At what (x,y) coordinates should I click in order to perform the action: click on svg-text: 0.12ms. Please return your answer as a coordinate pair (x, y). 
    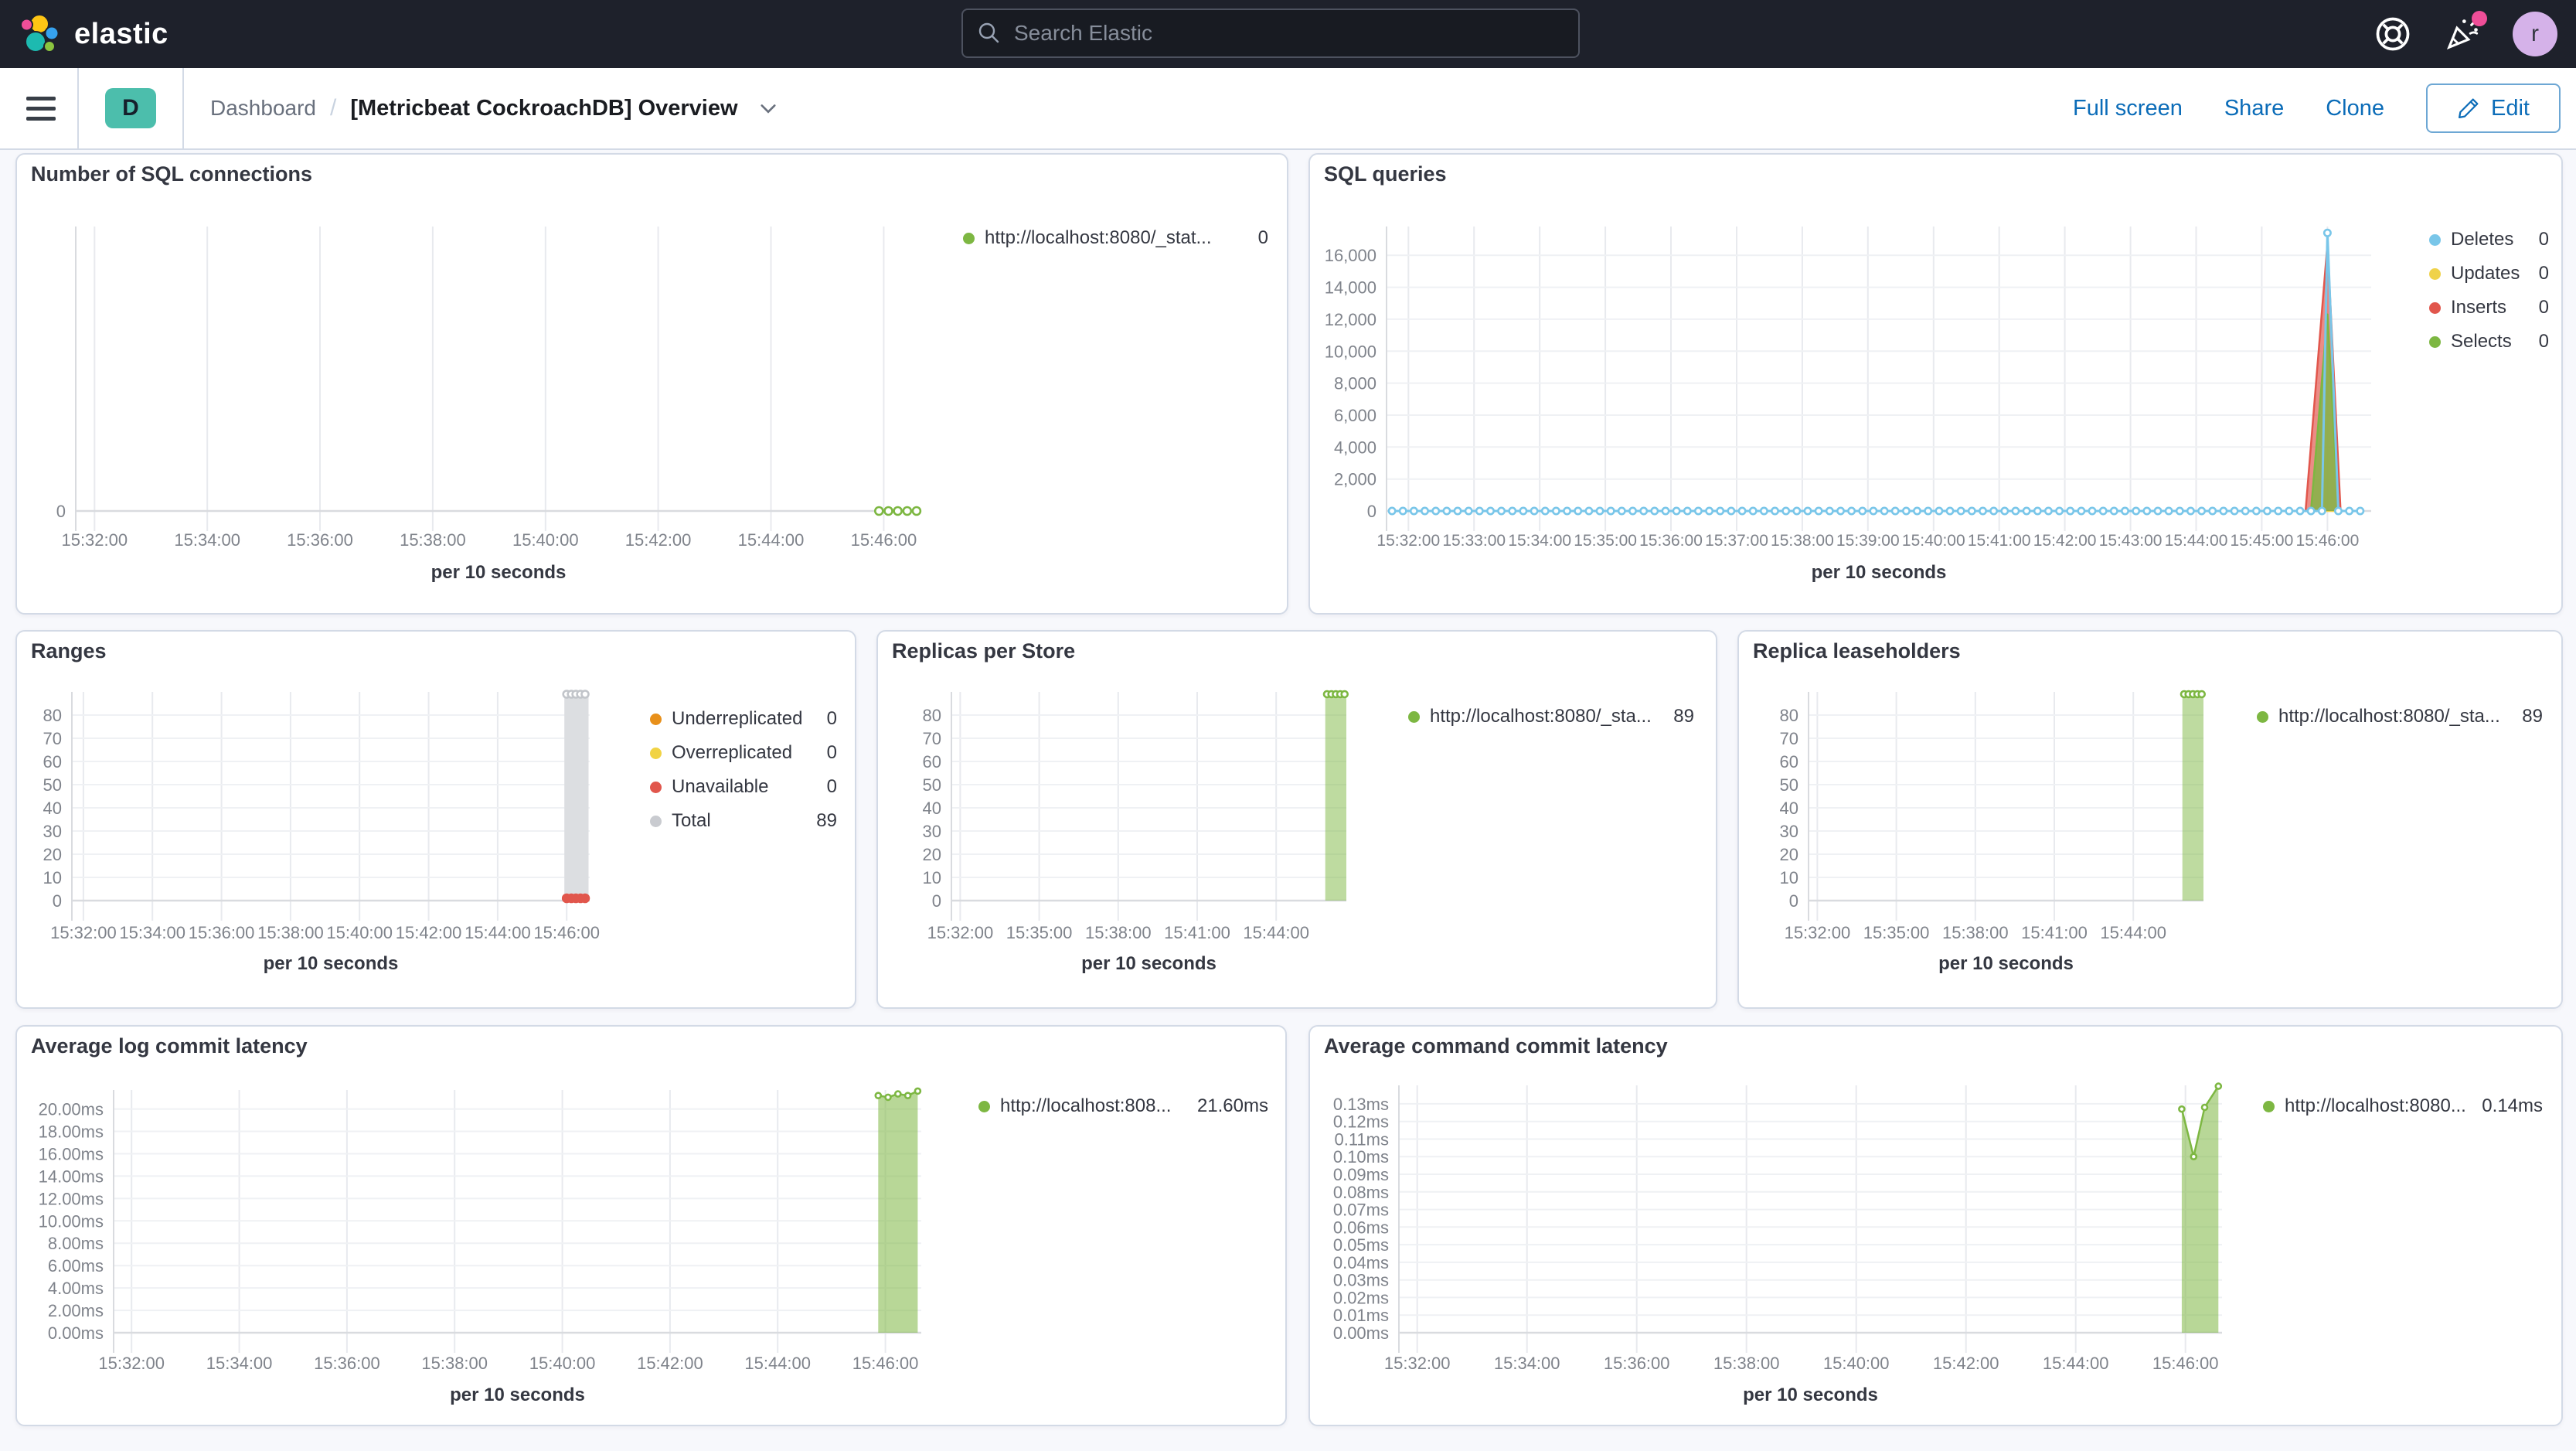
    Looking at the image, I should click on (1361, 1122).